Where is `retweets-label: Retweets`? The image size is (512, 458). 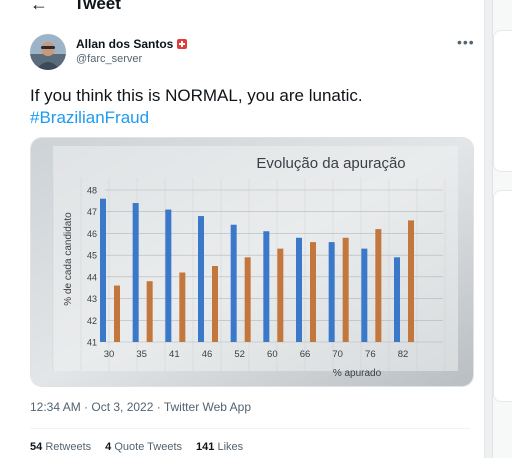 retweets-label: Retweets is located at coordinates (68, 447).